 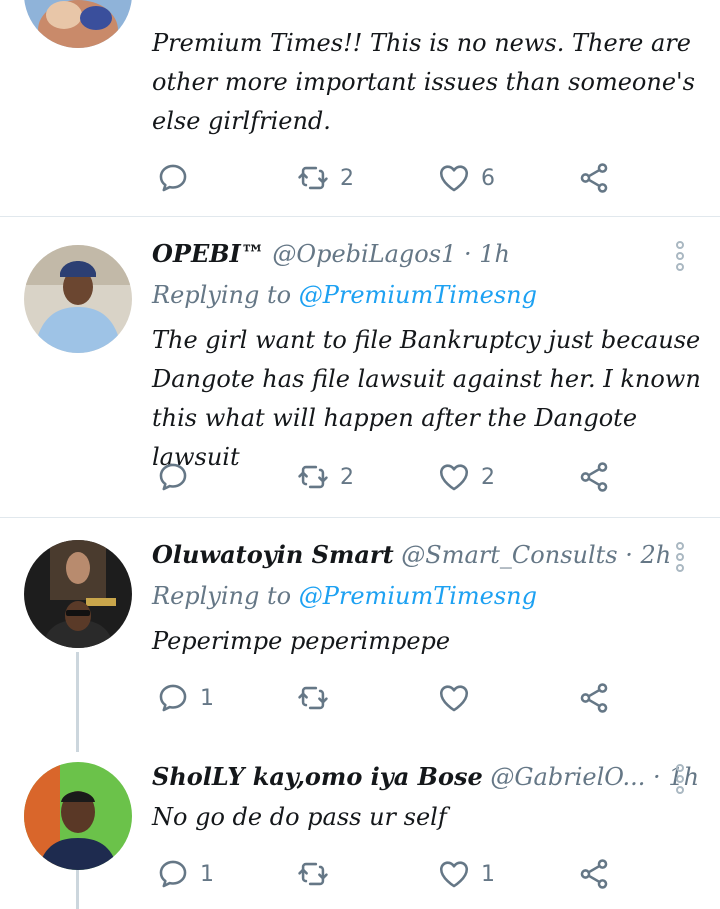 What do you see at coordinates (301, 641) in the screenshot?
I see `tweet-text: Peperimpe peperimpepe` at bounding box center [301, 641].